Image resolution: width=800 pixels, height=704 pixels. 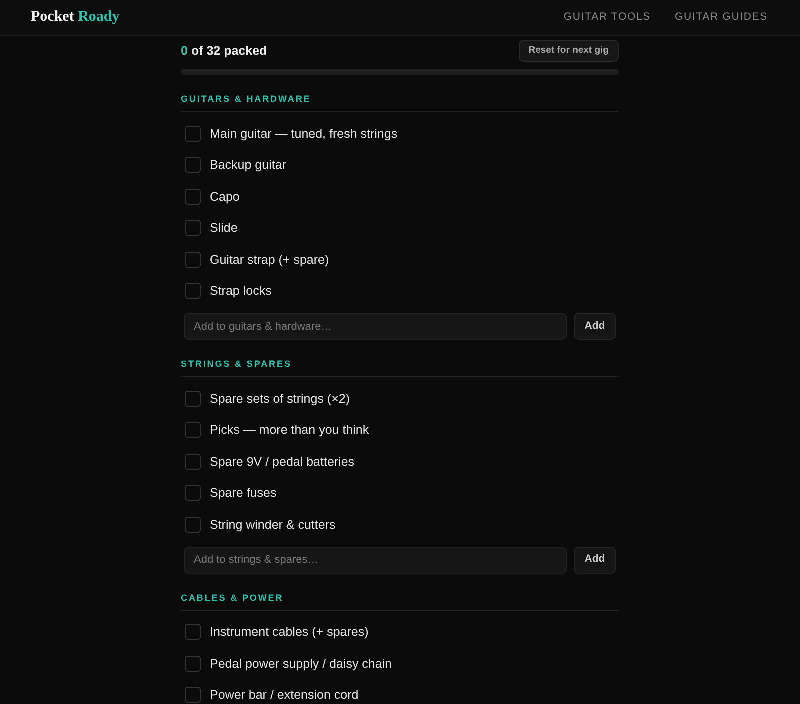 I want to click on item-label: Picks — more than you think, so click(x=290, y=430).